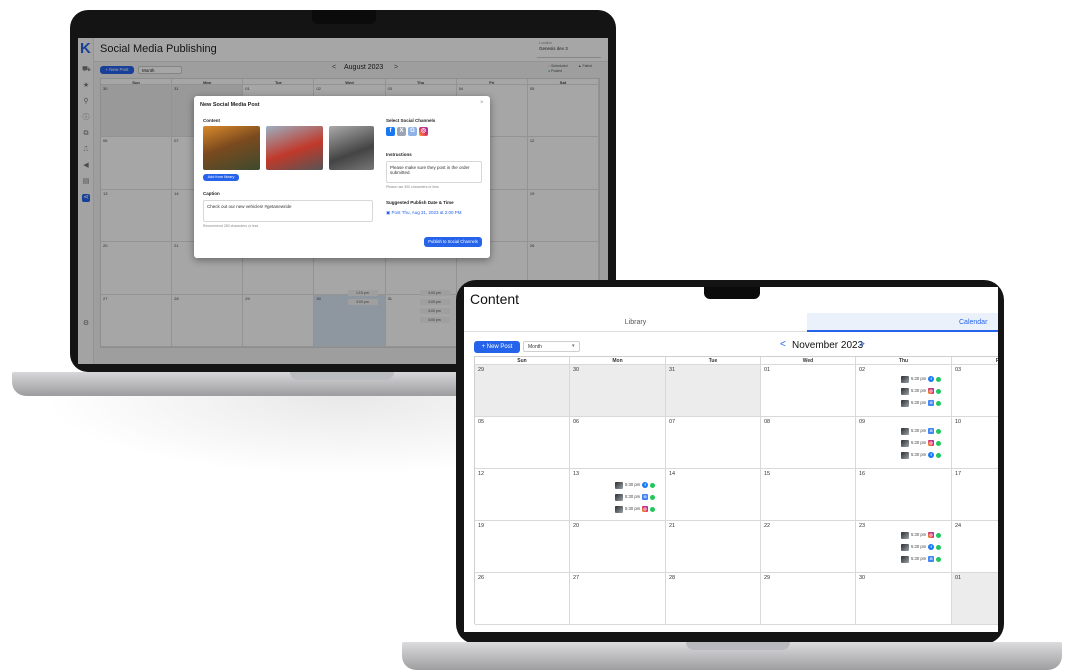 The image size is (1070, 670). I want to click on publish-button: Publish to Social Channels, so click(453, 242).